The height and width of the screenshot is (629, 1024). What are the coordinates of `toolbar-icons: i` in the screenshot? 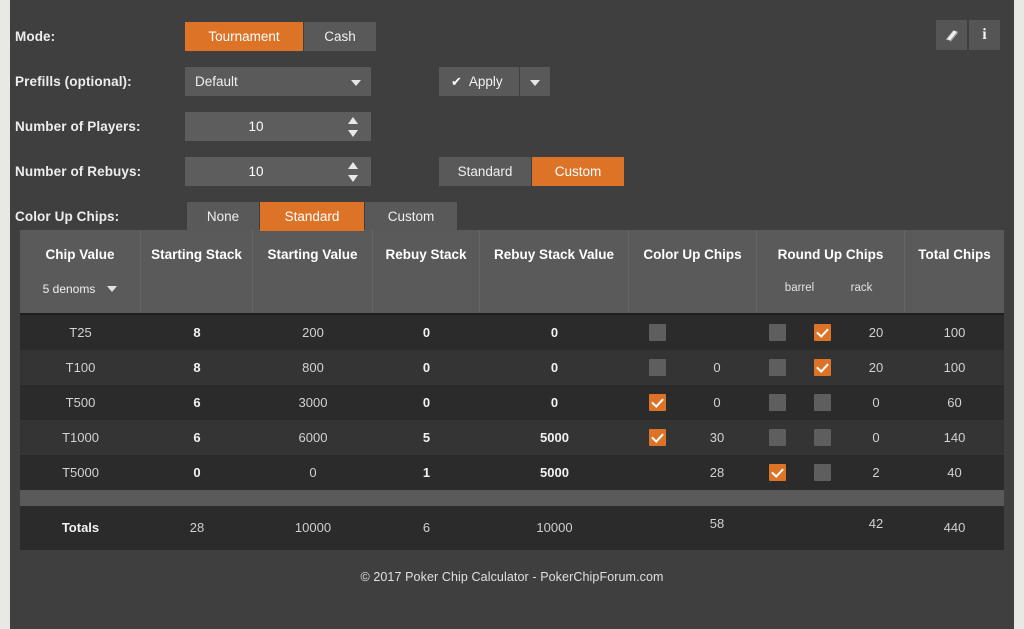 It's located at (967, 35).